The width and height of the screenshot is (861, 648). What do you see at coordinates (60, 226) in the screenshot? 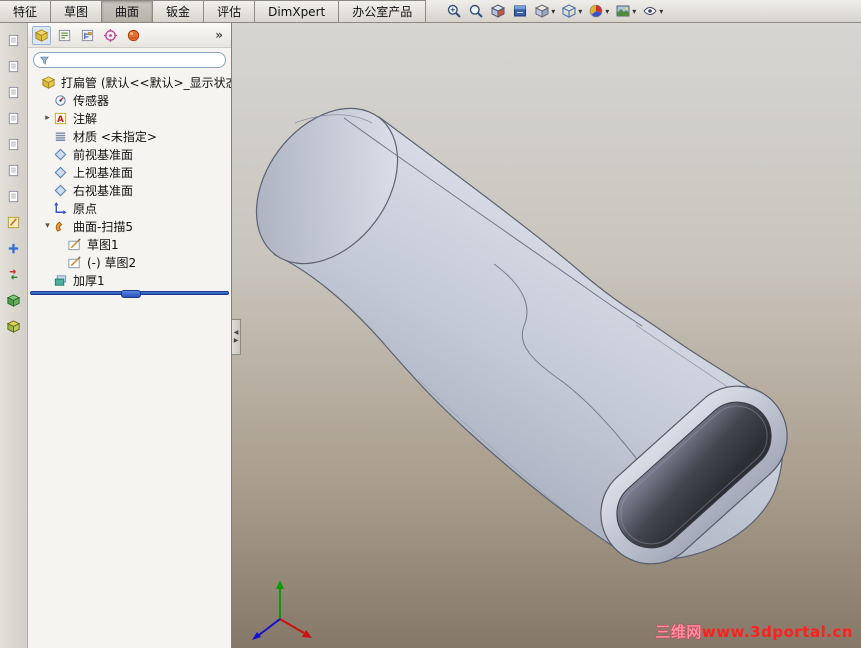
I see `surface-sweep-icon` at bounding box center [60, 226].